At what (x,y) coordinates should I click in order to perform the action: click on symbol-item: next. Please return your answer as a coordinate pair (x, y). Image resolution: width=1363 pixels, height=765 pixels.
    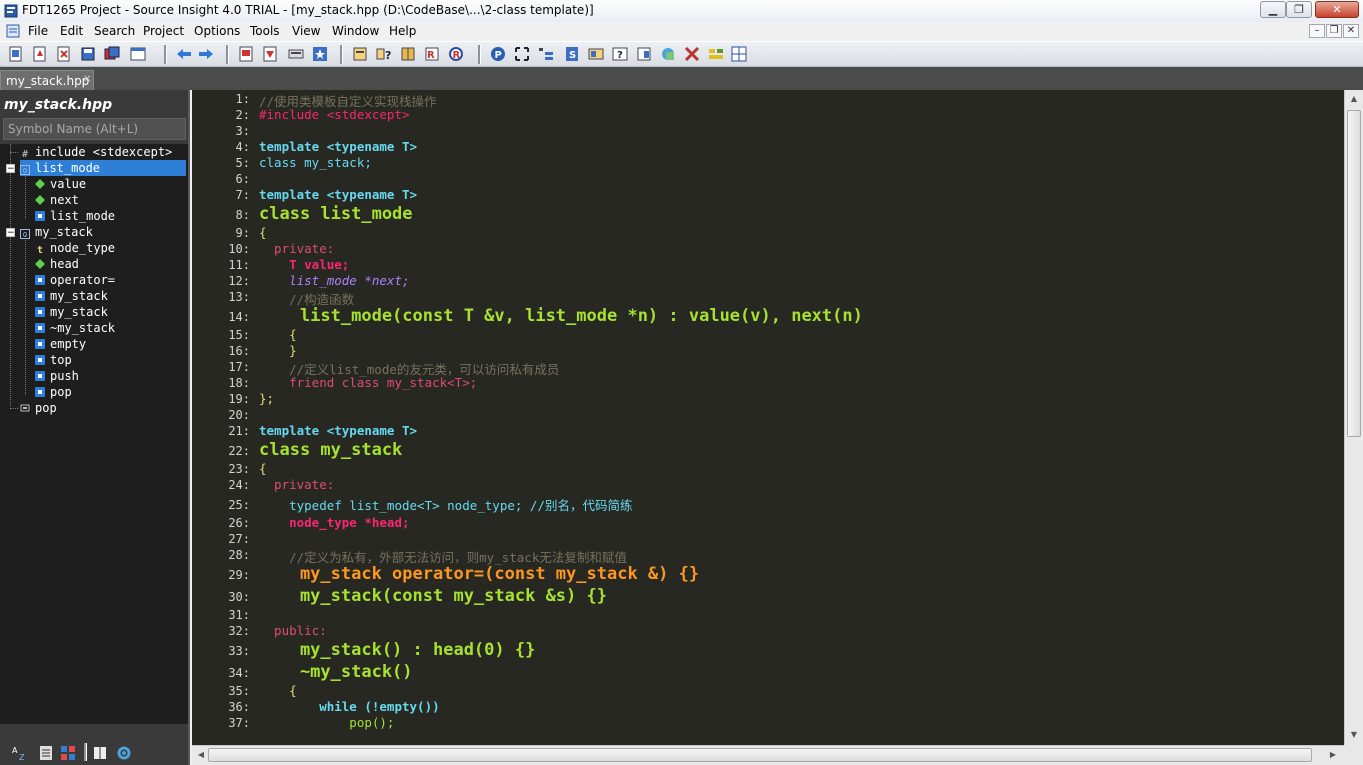
    Looking at the image, I should click on (57, 200).